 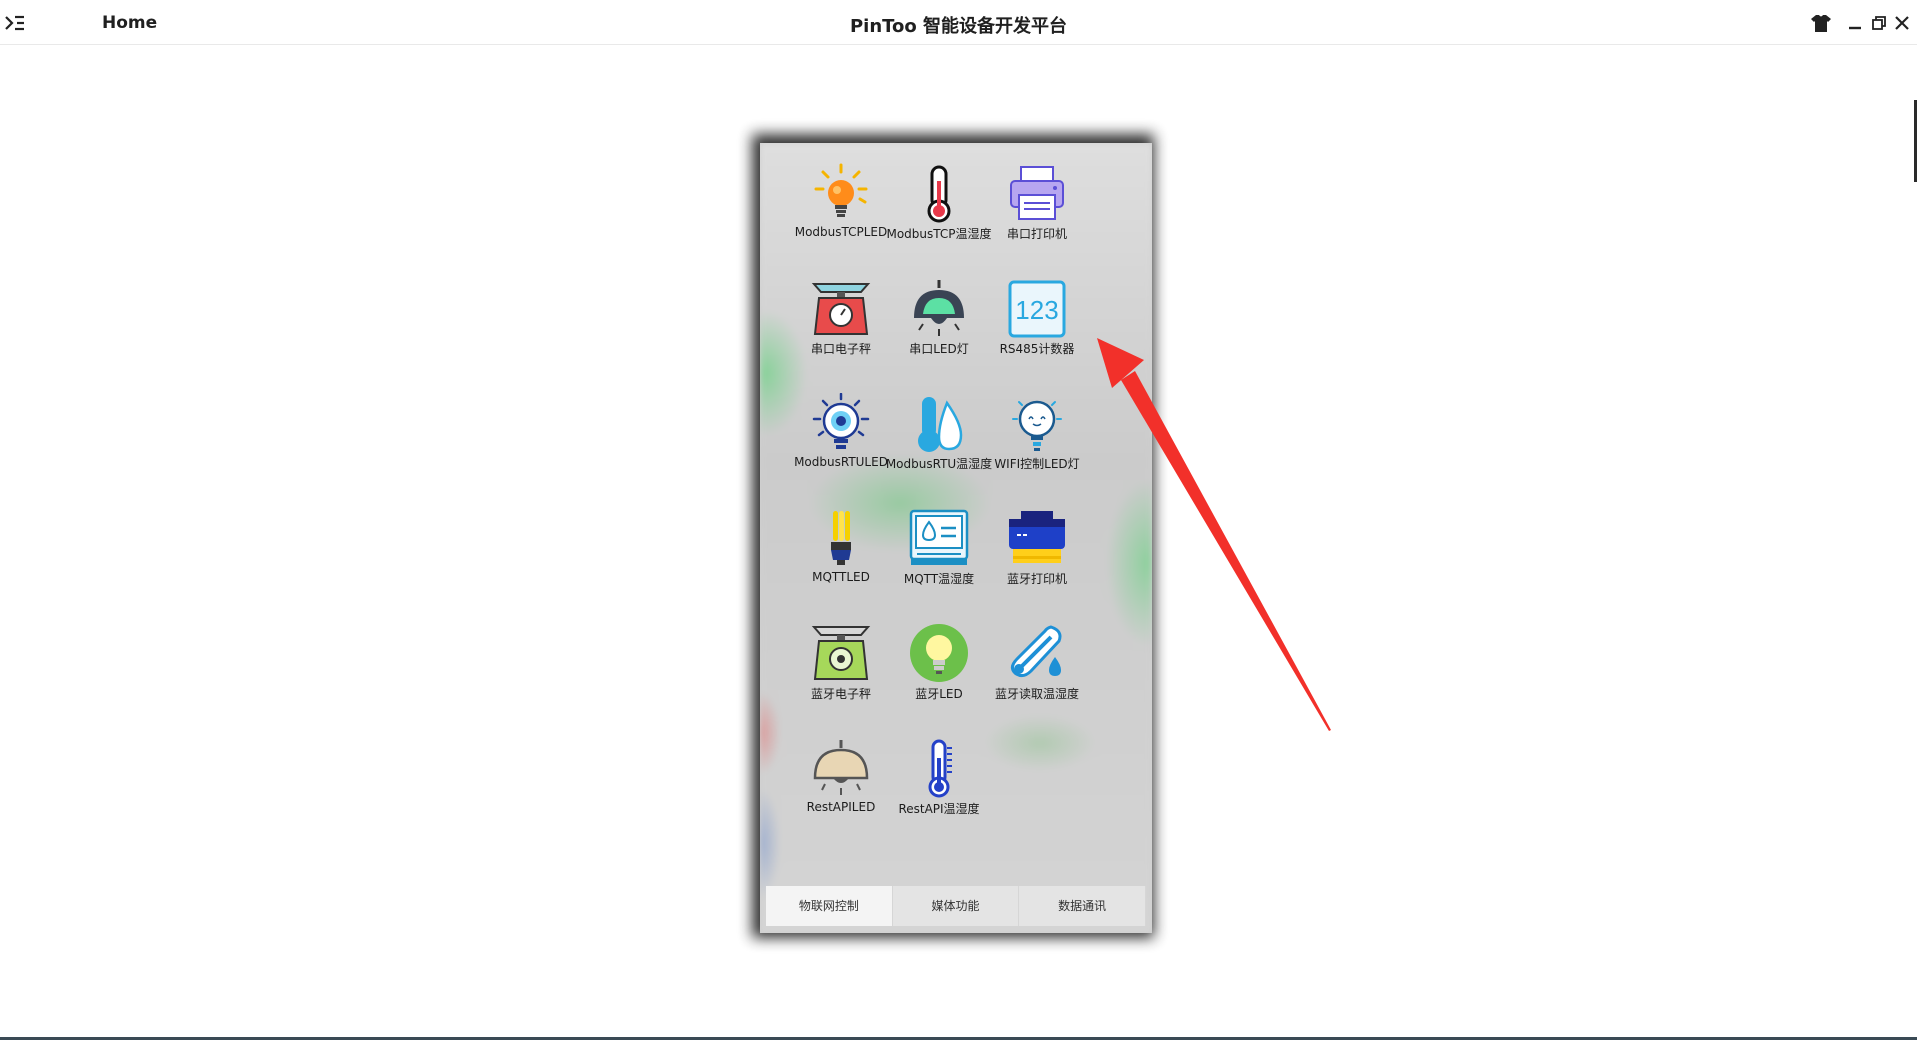 I want to click on app-rs485-counter: 123 RS485计数器, so click(x=1037, y=313).